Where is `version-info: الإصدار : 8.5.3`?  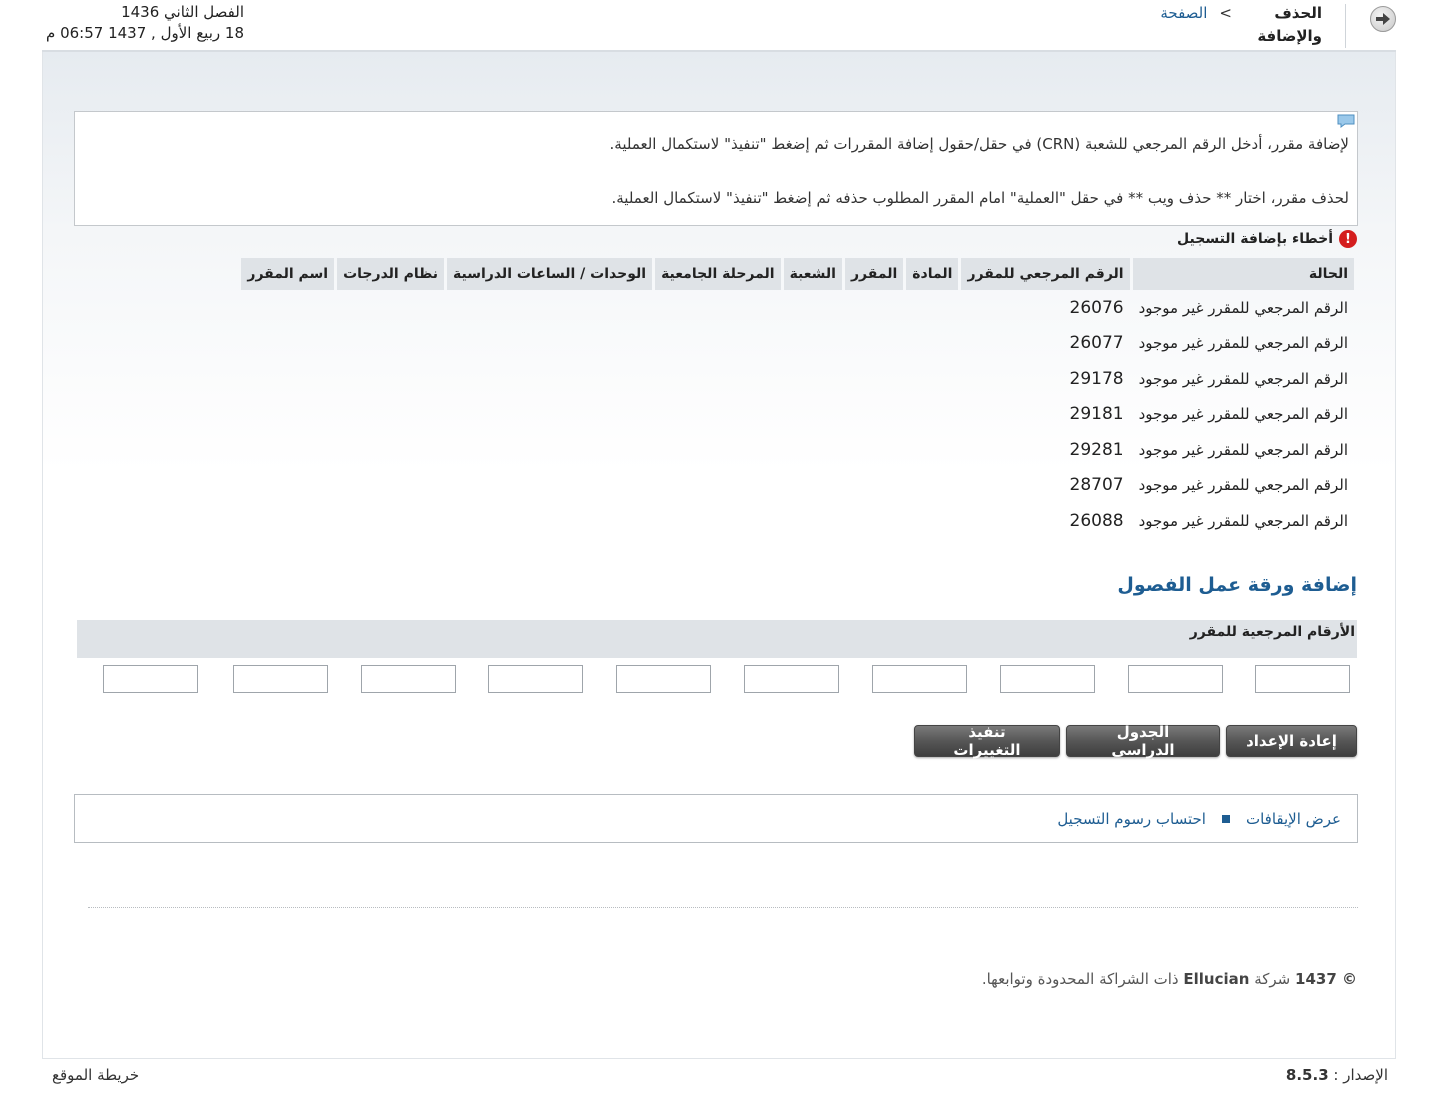 version-info: الإصدار : 8.5.3 is located at coordinates (1337, 1075).